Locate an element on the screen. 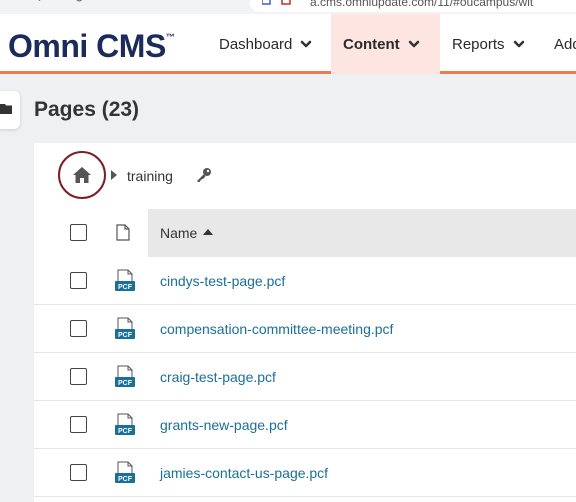  nav-reports: Reports is located at coordinates (488, 44).